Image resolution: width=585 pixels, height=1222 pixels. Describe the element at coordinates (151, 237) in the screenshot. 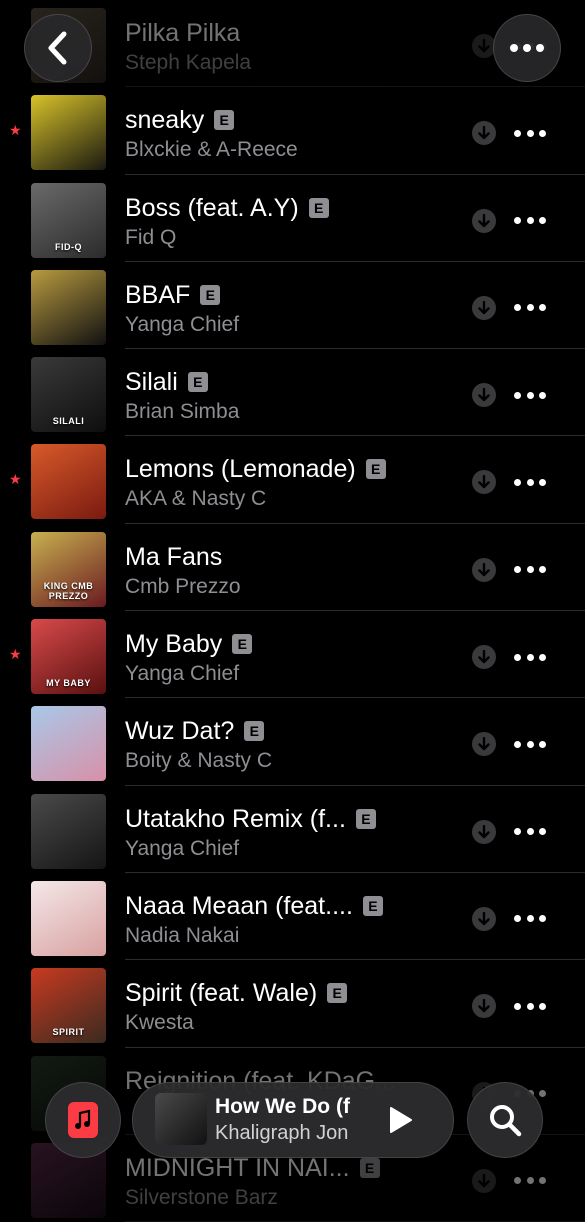

I see `track-artist: Fid Q` at that location.